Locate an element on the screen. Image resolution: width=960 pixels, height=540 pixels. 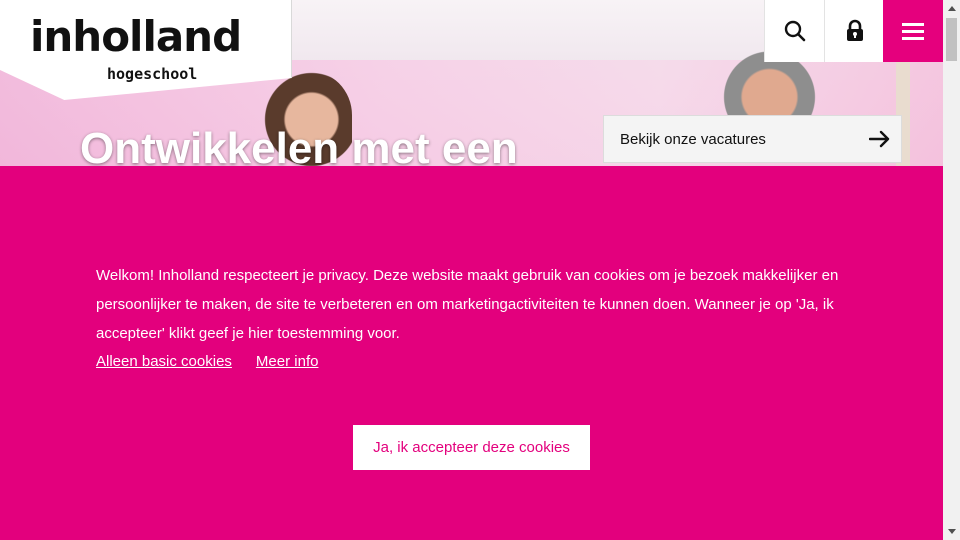
vacatures-label: Bekijk onze vacatures is located at coordinates (693, 139).